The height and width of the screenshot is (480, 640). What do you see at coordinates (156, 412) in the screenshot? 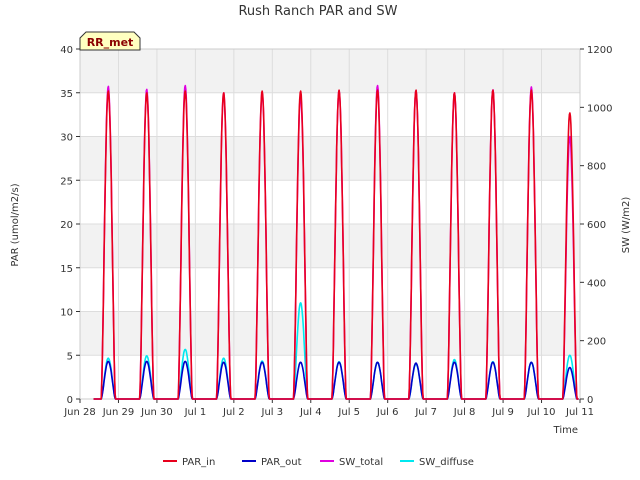
I see `x-tick-label: Jun 30` at bounding box center [156, 412].